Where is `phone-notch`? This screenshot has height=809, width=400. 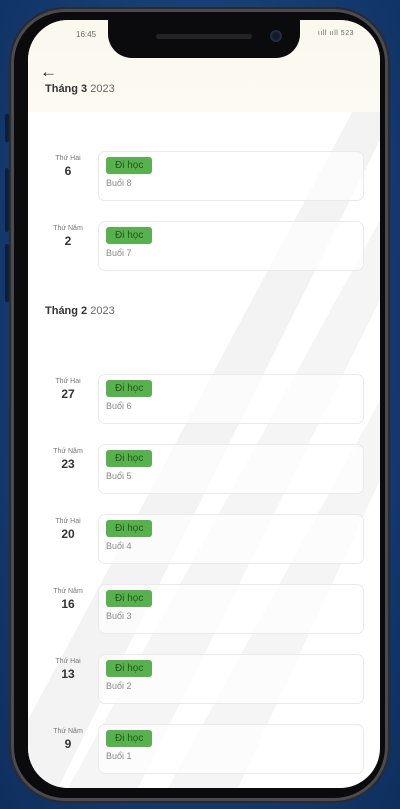
phone-notch is located at coordinates (204, 39).